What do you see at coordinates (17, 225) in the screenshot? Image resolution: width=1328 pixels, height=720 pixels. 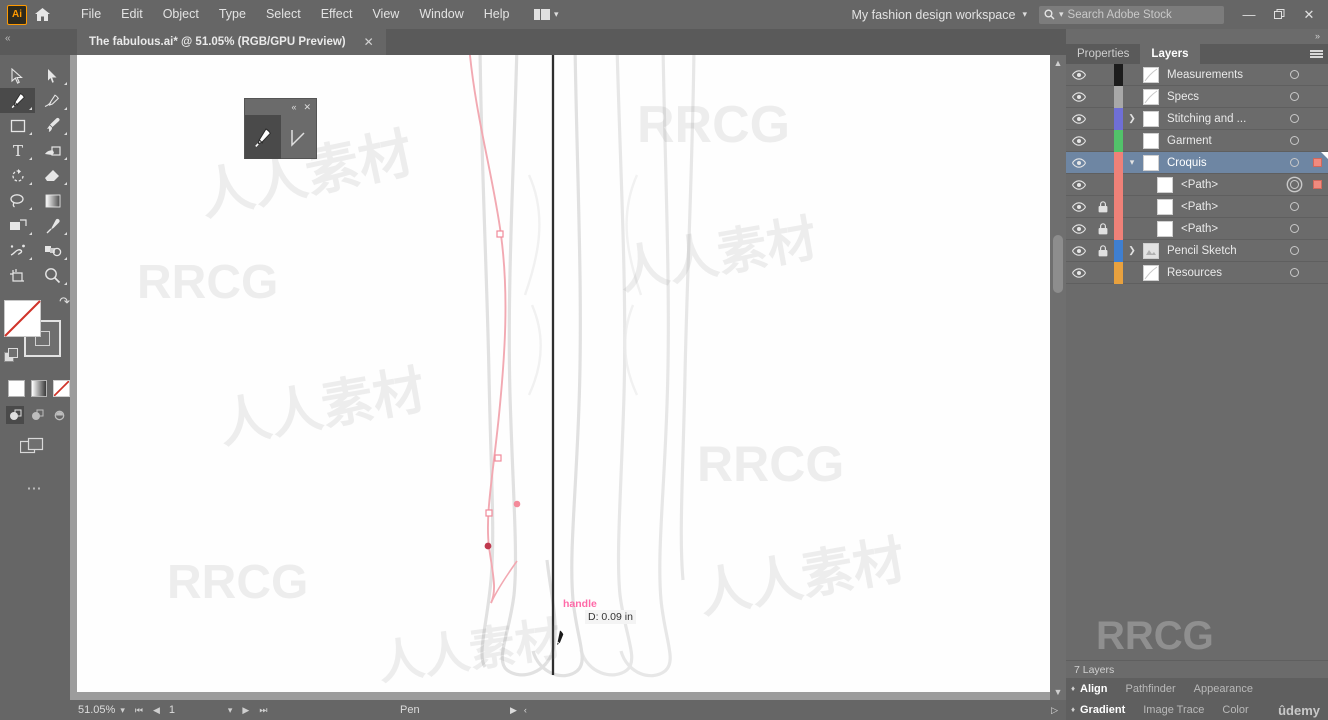 I see `free-transform-tool` at bounding box center [17, 225].